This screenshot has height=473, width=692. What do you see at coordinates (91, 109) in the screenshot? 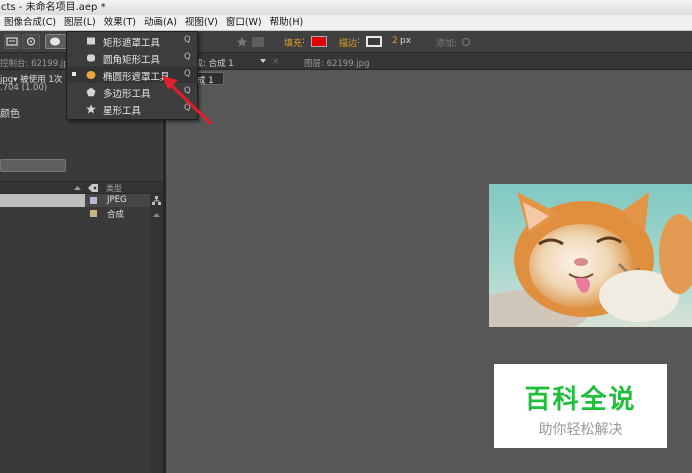
I see `star-icon` at bounding box center [91, 109].